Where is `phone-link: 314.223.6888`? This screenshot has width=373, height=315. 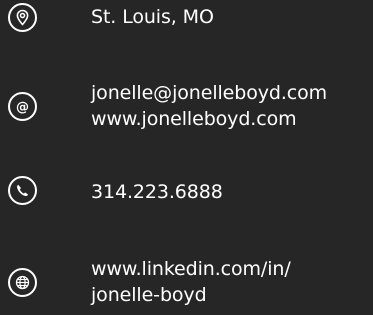
phone-link: 314.223.6888 is located at coordinates (157, 192).